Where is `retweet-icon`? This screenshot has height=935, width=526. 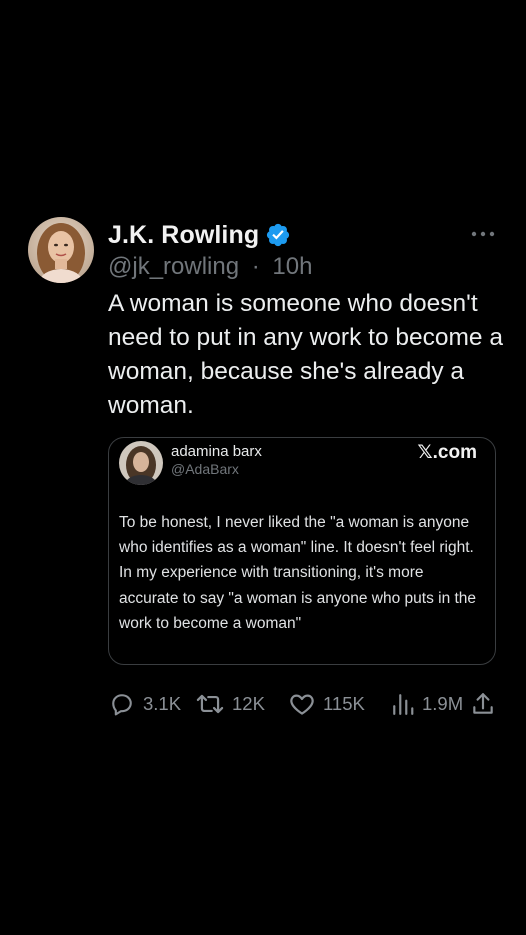
retweet-icon is located at coordinates (210, 704).